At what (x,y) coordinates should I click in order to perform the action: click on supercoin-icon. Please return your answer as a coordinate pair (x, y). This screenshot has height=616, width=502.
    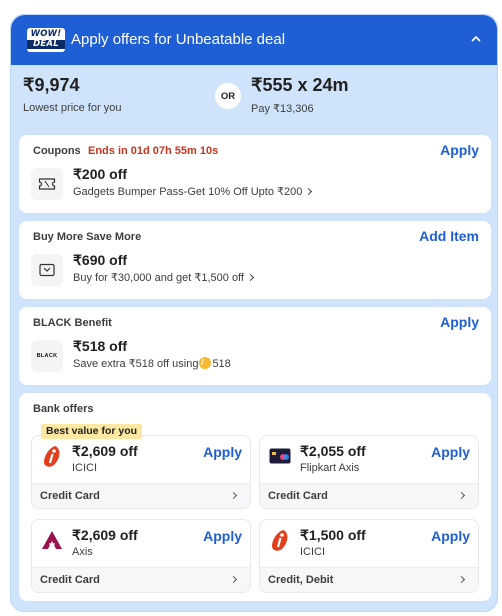
    Looking at the image, I should click on (205, 363).